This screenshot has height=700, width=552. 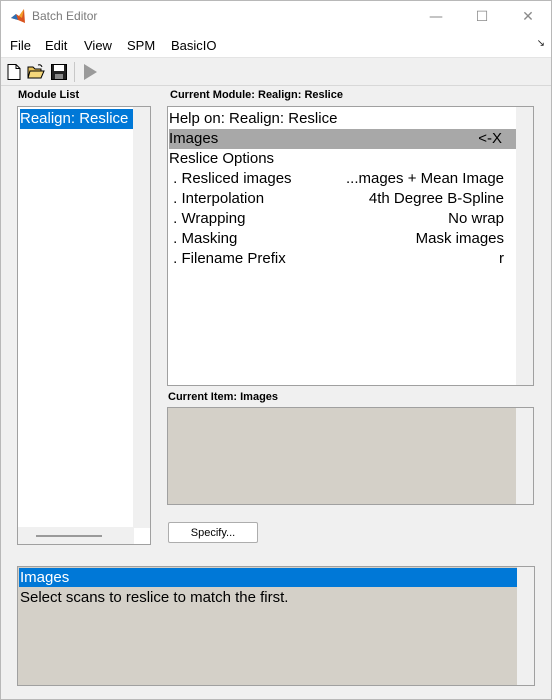 What do you see at coordinates (223, 397) in the screenshot?
I see `current-item-label: Current Item: Images` at bounding box center [223, 397].